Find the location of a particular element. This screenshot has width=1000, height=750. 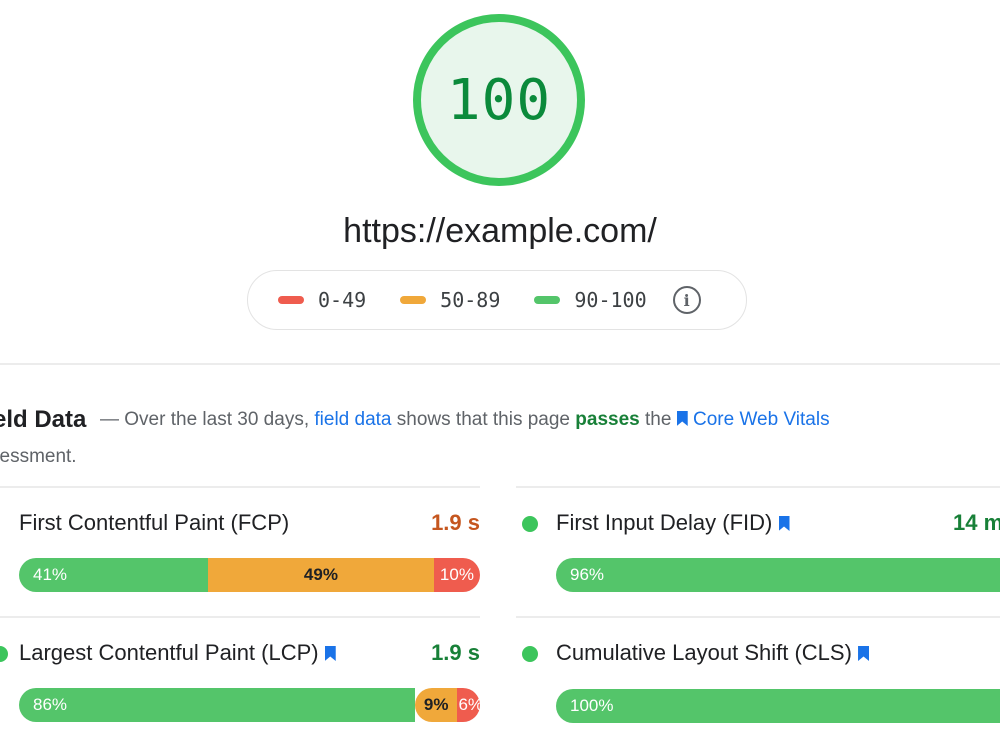

metric-value: 14 m is located at coordinates (976, 522).